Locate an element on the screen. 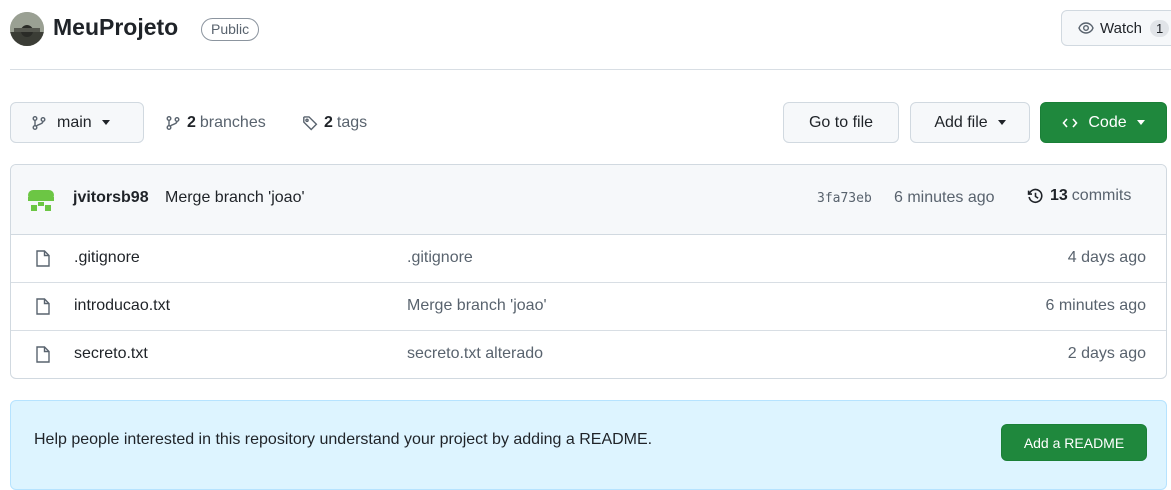  file-commit-message-link: secreto.txt alterado is located at coordinates (475, 354).